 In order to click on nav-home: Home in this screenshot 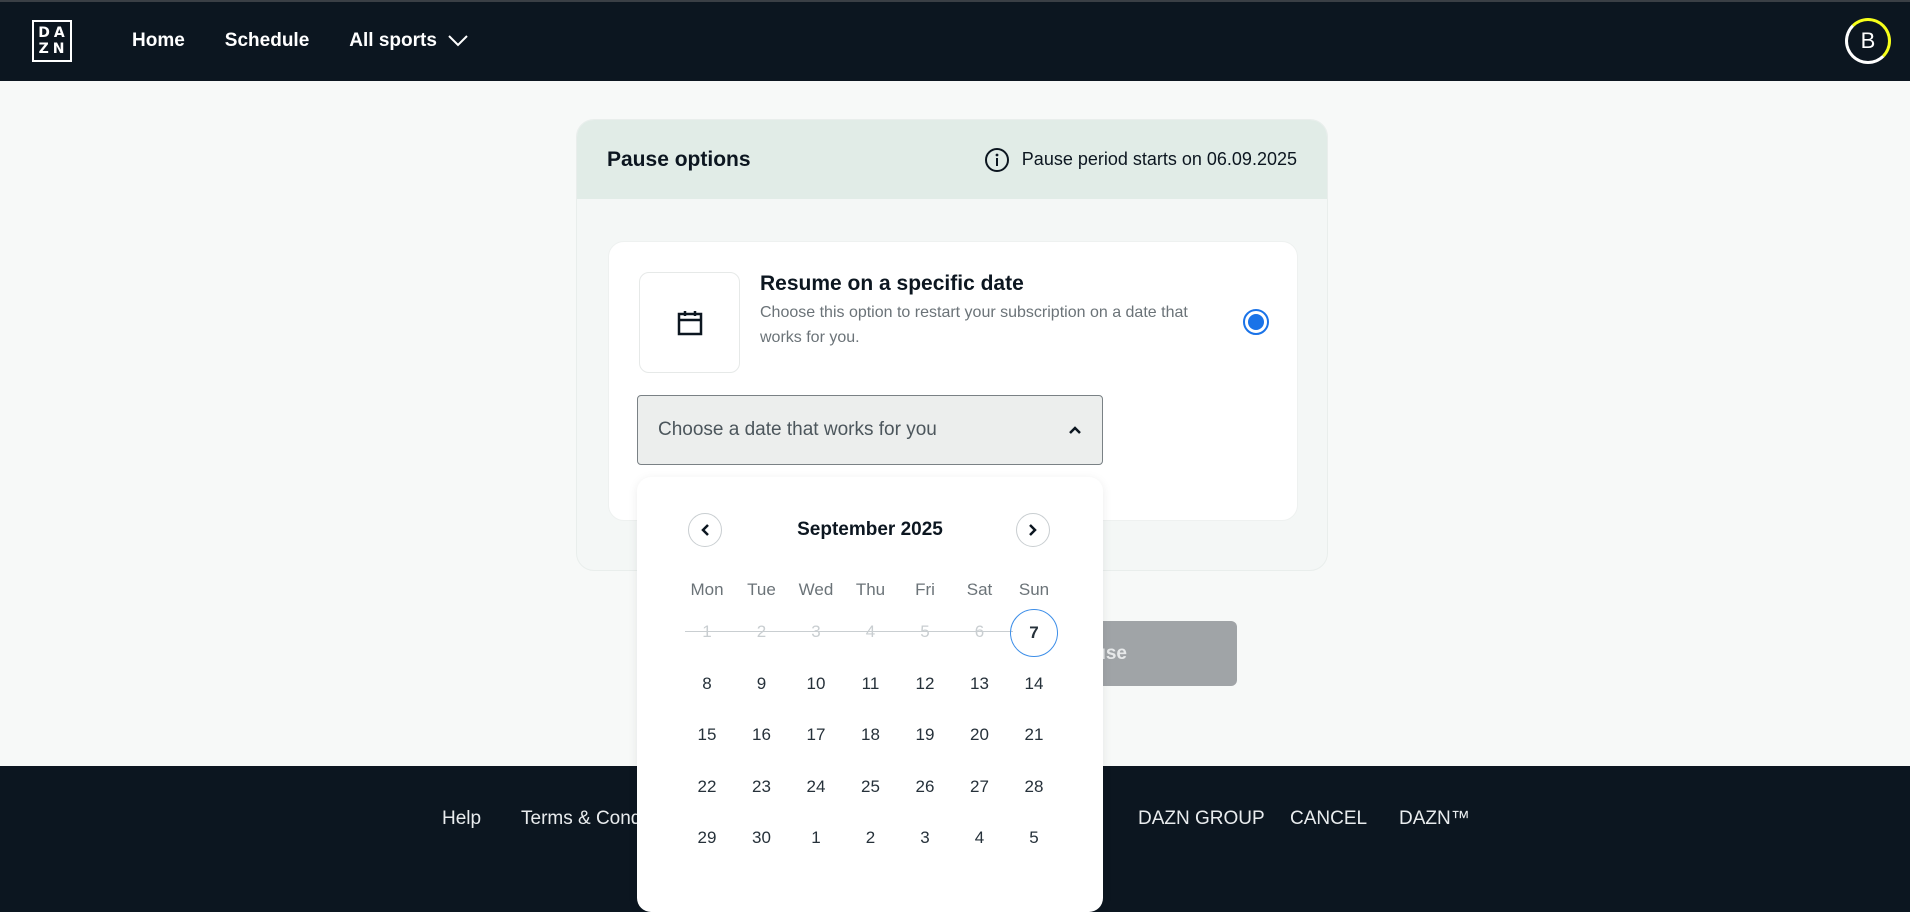, I will do `click(158, 41)`.